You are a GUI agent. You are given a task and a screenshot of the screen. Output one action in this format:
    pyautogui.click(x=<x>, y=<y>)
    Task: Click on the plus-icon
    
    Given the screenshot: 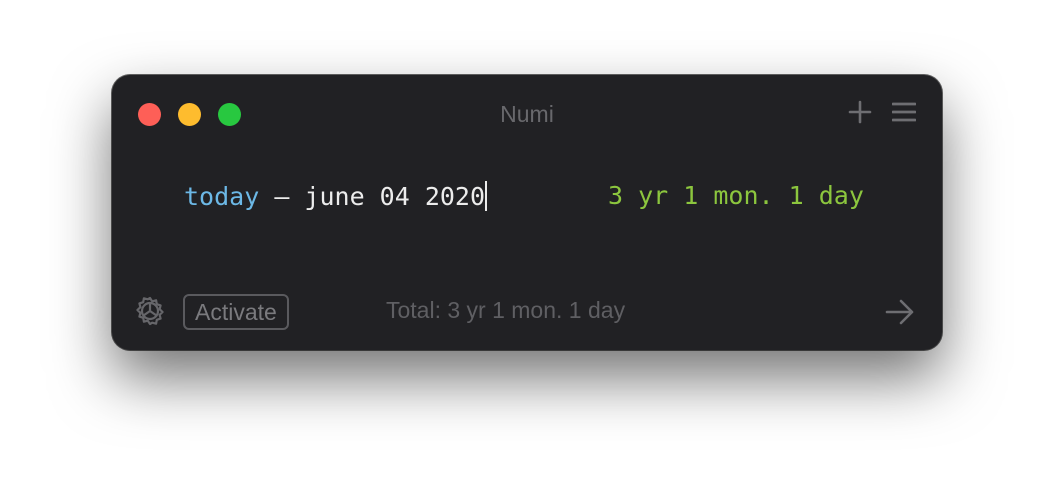 What is the action you would take?
    pyautogui.click(x=860, y=112)
    